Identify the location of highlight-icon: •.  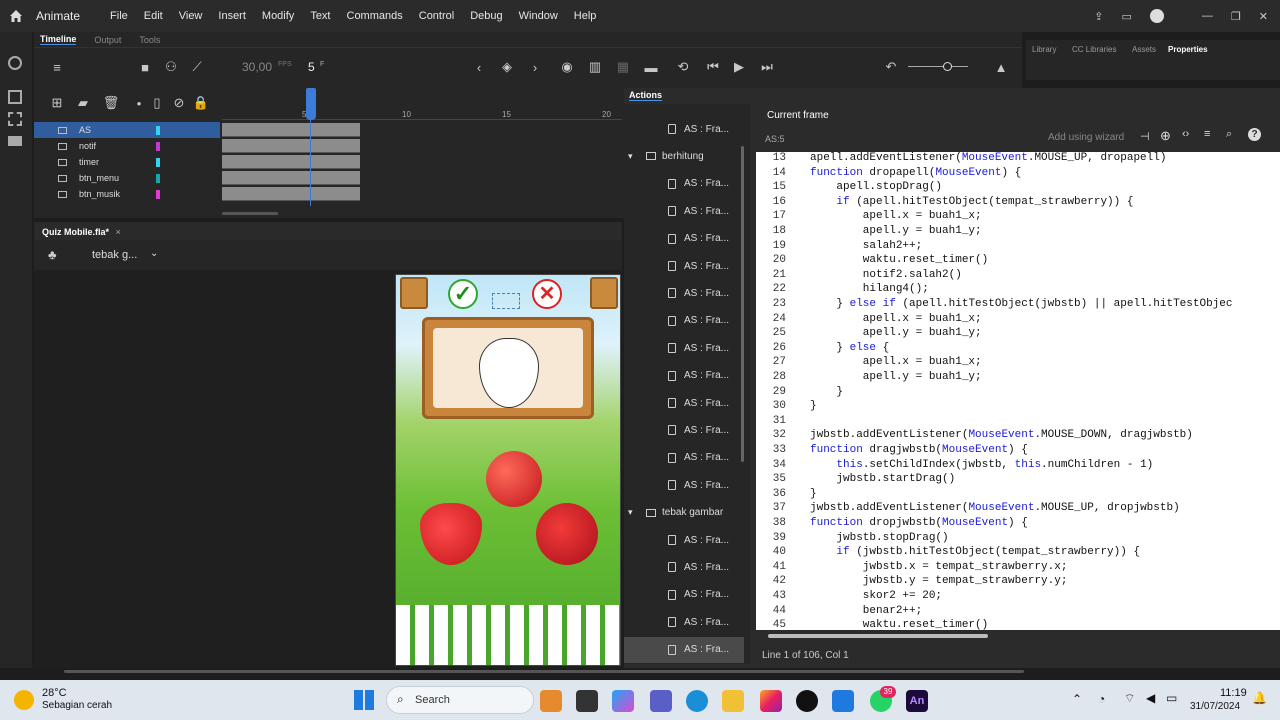
(139, 103).